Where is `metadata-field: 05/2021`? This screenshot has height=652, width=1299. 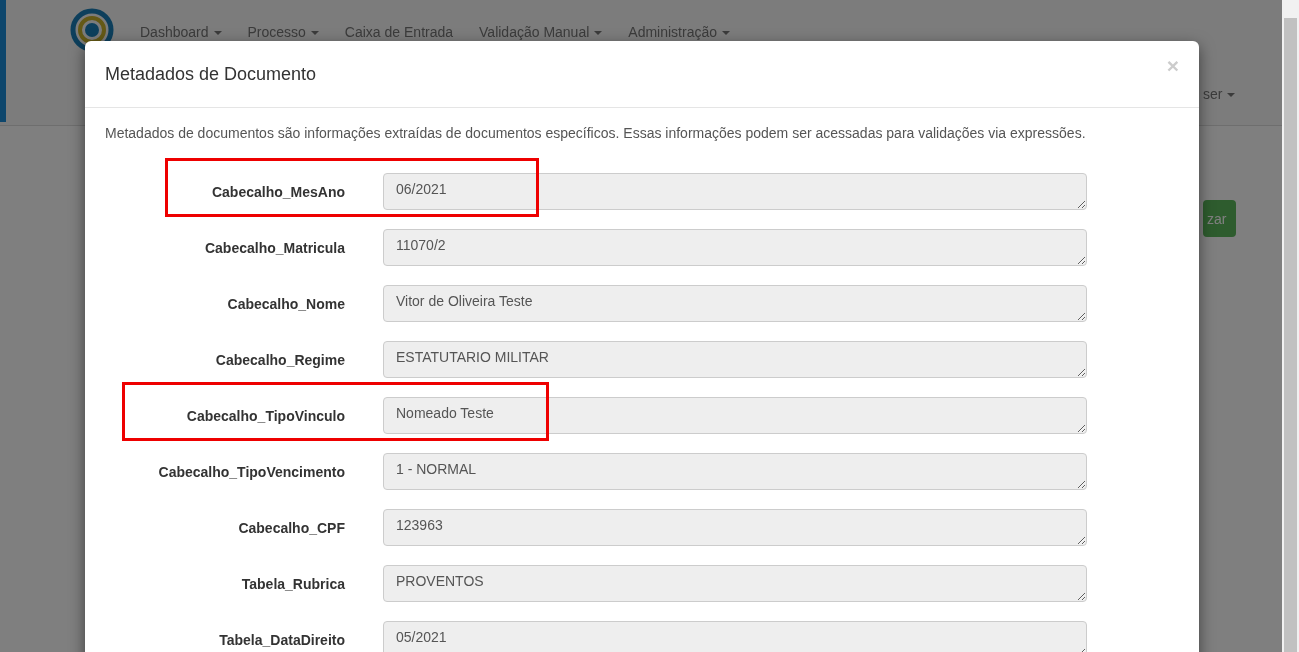 metadata-field: 05/2021 is located at coordinates (735, 636).